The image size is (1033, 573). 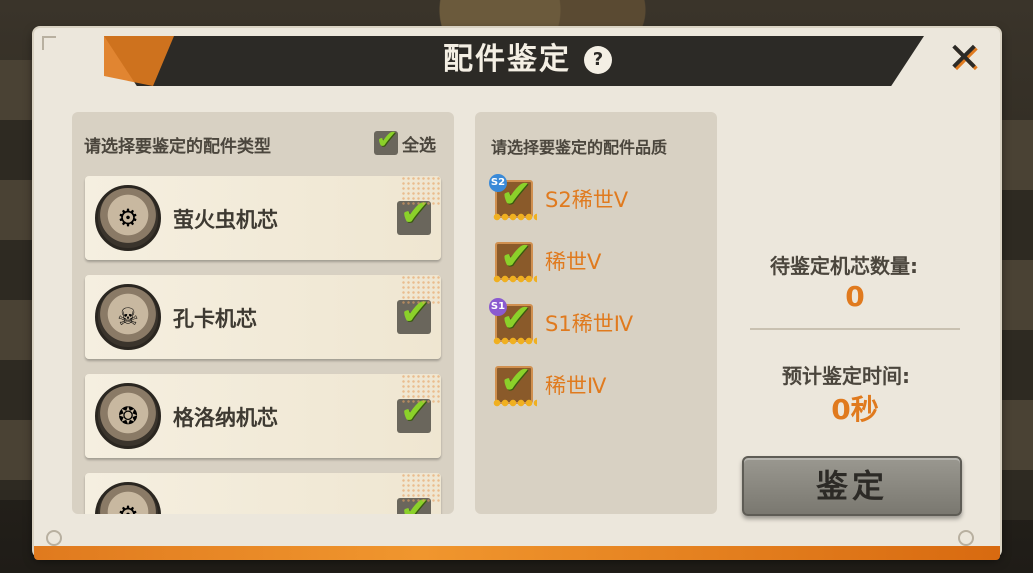 I want to click on quality-item: ✔ 稀世Ⅳ, so click(x=598, y=389).